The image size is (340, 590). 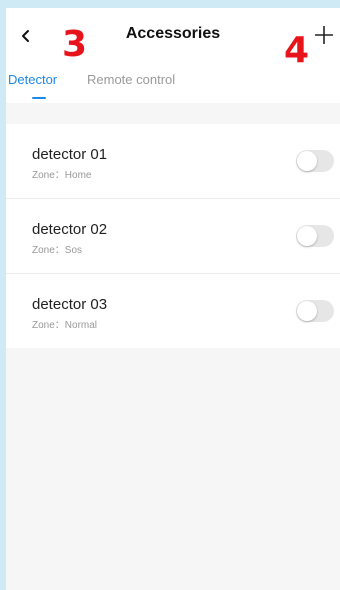 I want to click on tab-bar: Detector Remote control, so click(x=173, y=87).